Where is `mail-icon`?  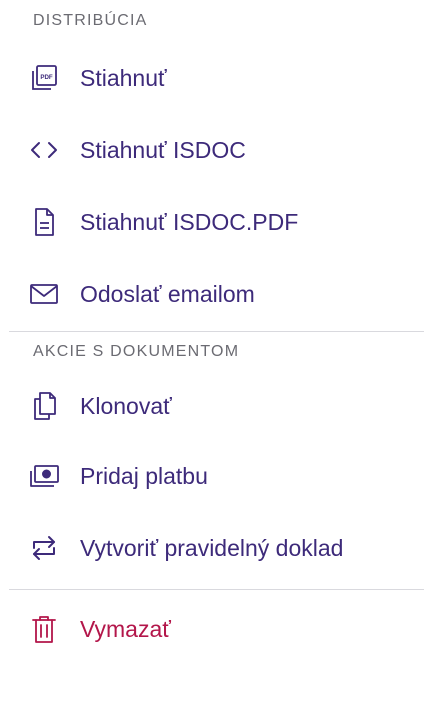 mail-icon is located at coordinates (44, 294).